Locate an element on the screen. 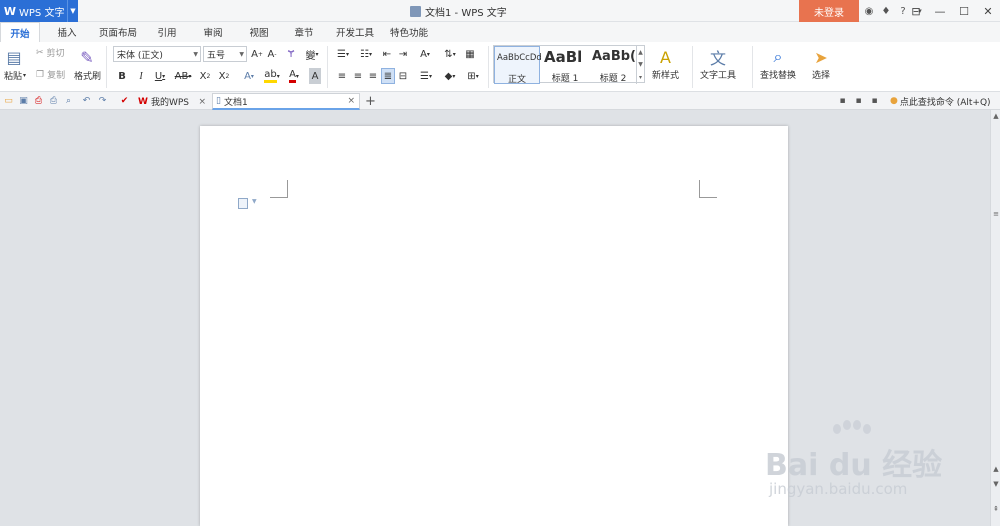 The image size is (1000, 526). justify-icon: ≣ is located at coordinates (388, 76).